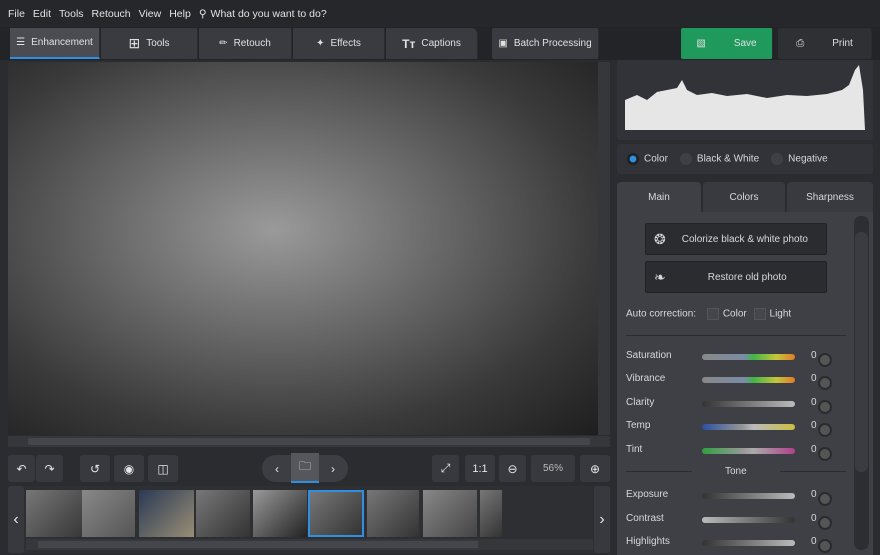  What do you see at coordinates (409, 43) in the screenshot?
I see `text-icon: Tт` at bounding box center [409, 43].